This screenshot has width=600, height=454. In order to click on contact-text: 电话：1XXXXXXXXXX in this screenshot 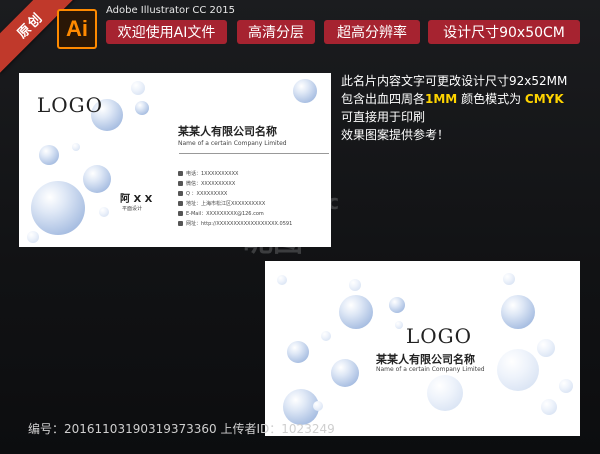, I will do `click(212, 174)`.